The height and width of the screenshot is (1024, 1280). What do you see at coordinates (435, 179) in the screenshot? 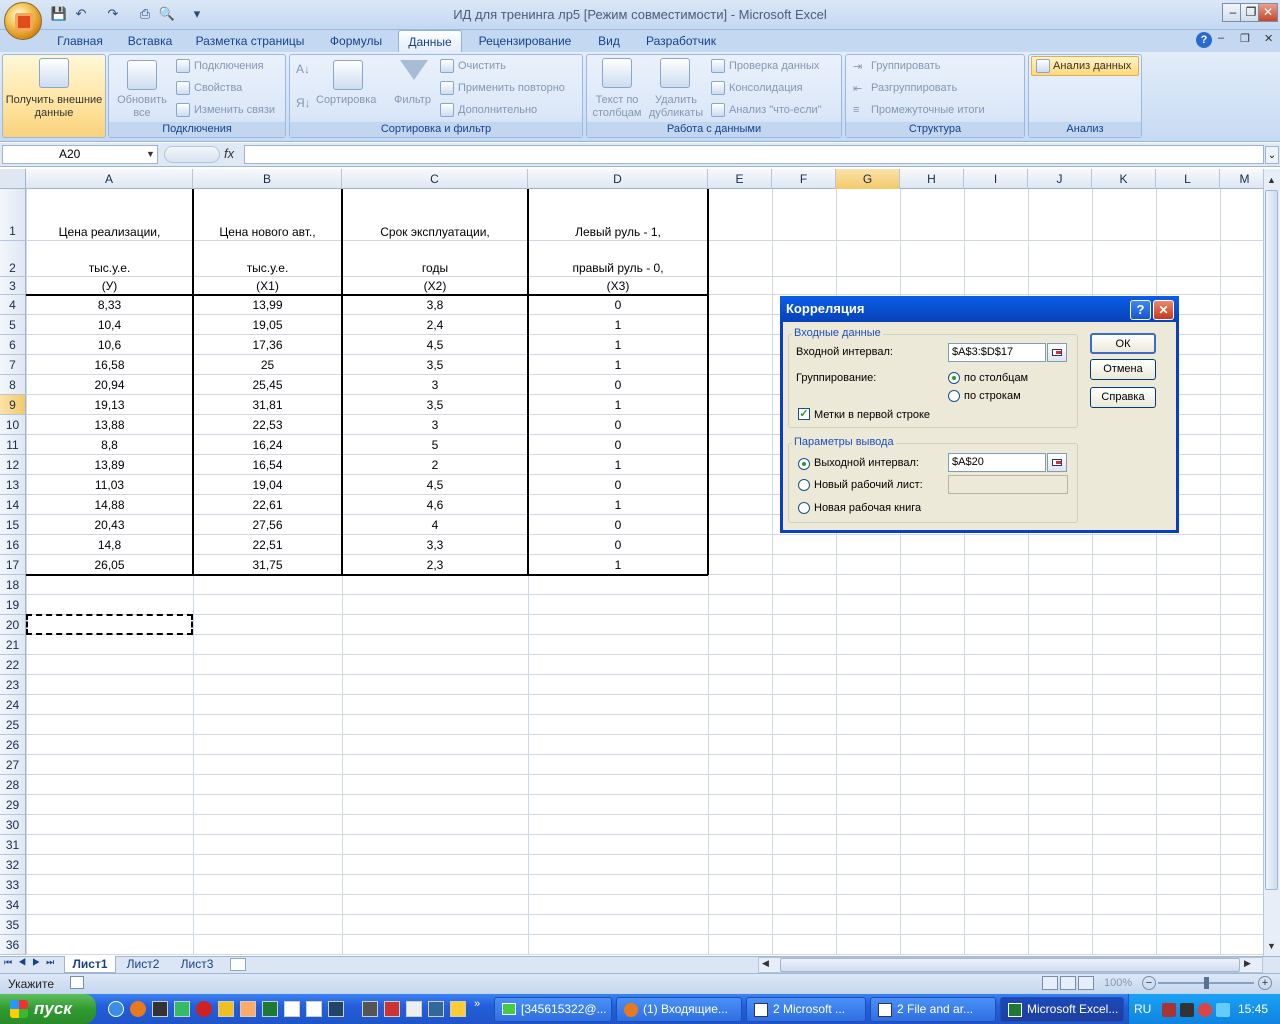
I see `column-header-c: C` at bounding box center [435, 179].